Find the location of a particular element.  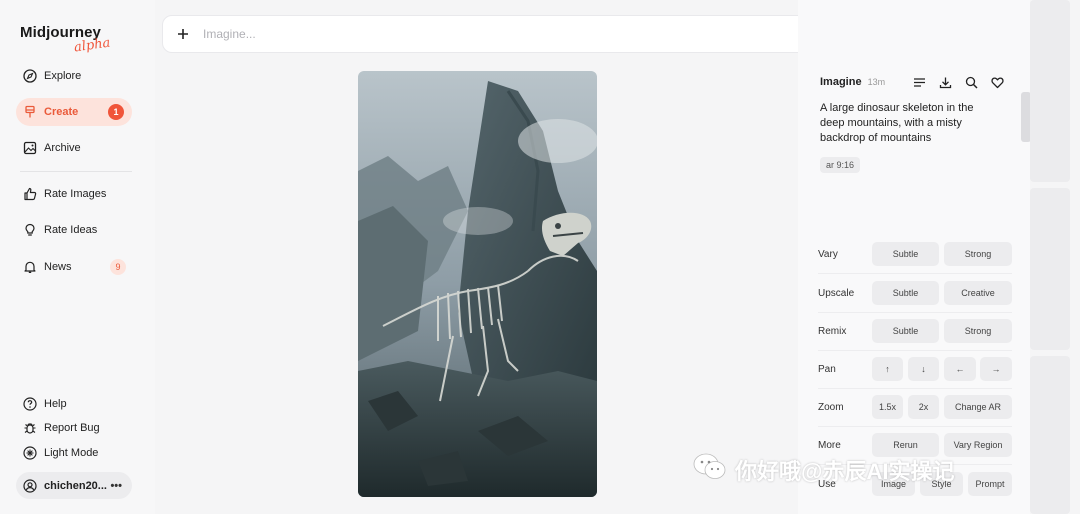

upscale-creative-button: Creative is located at coordinates (978, 293).